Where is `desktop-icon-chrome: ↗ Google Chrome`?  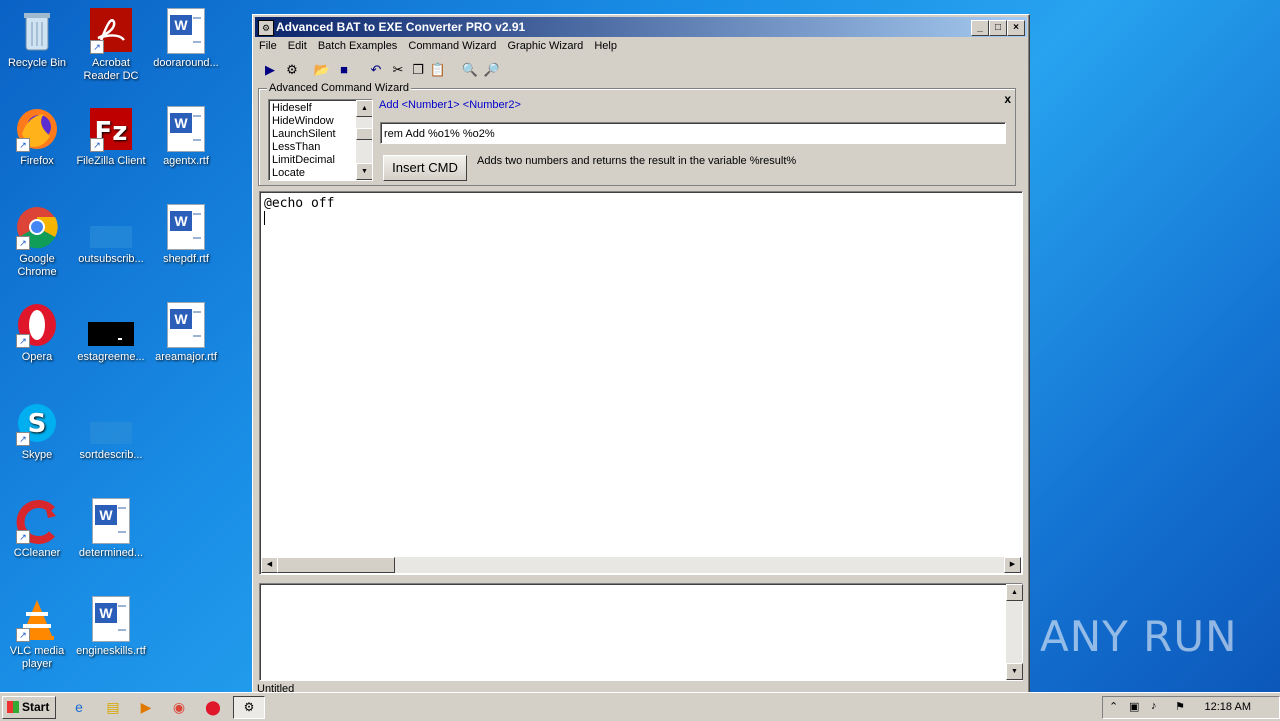
desktop-icon-chrome: ↗ Google Chrome is located at coordinates (37, 241).